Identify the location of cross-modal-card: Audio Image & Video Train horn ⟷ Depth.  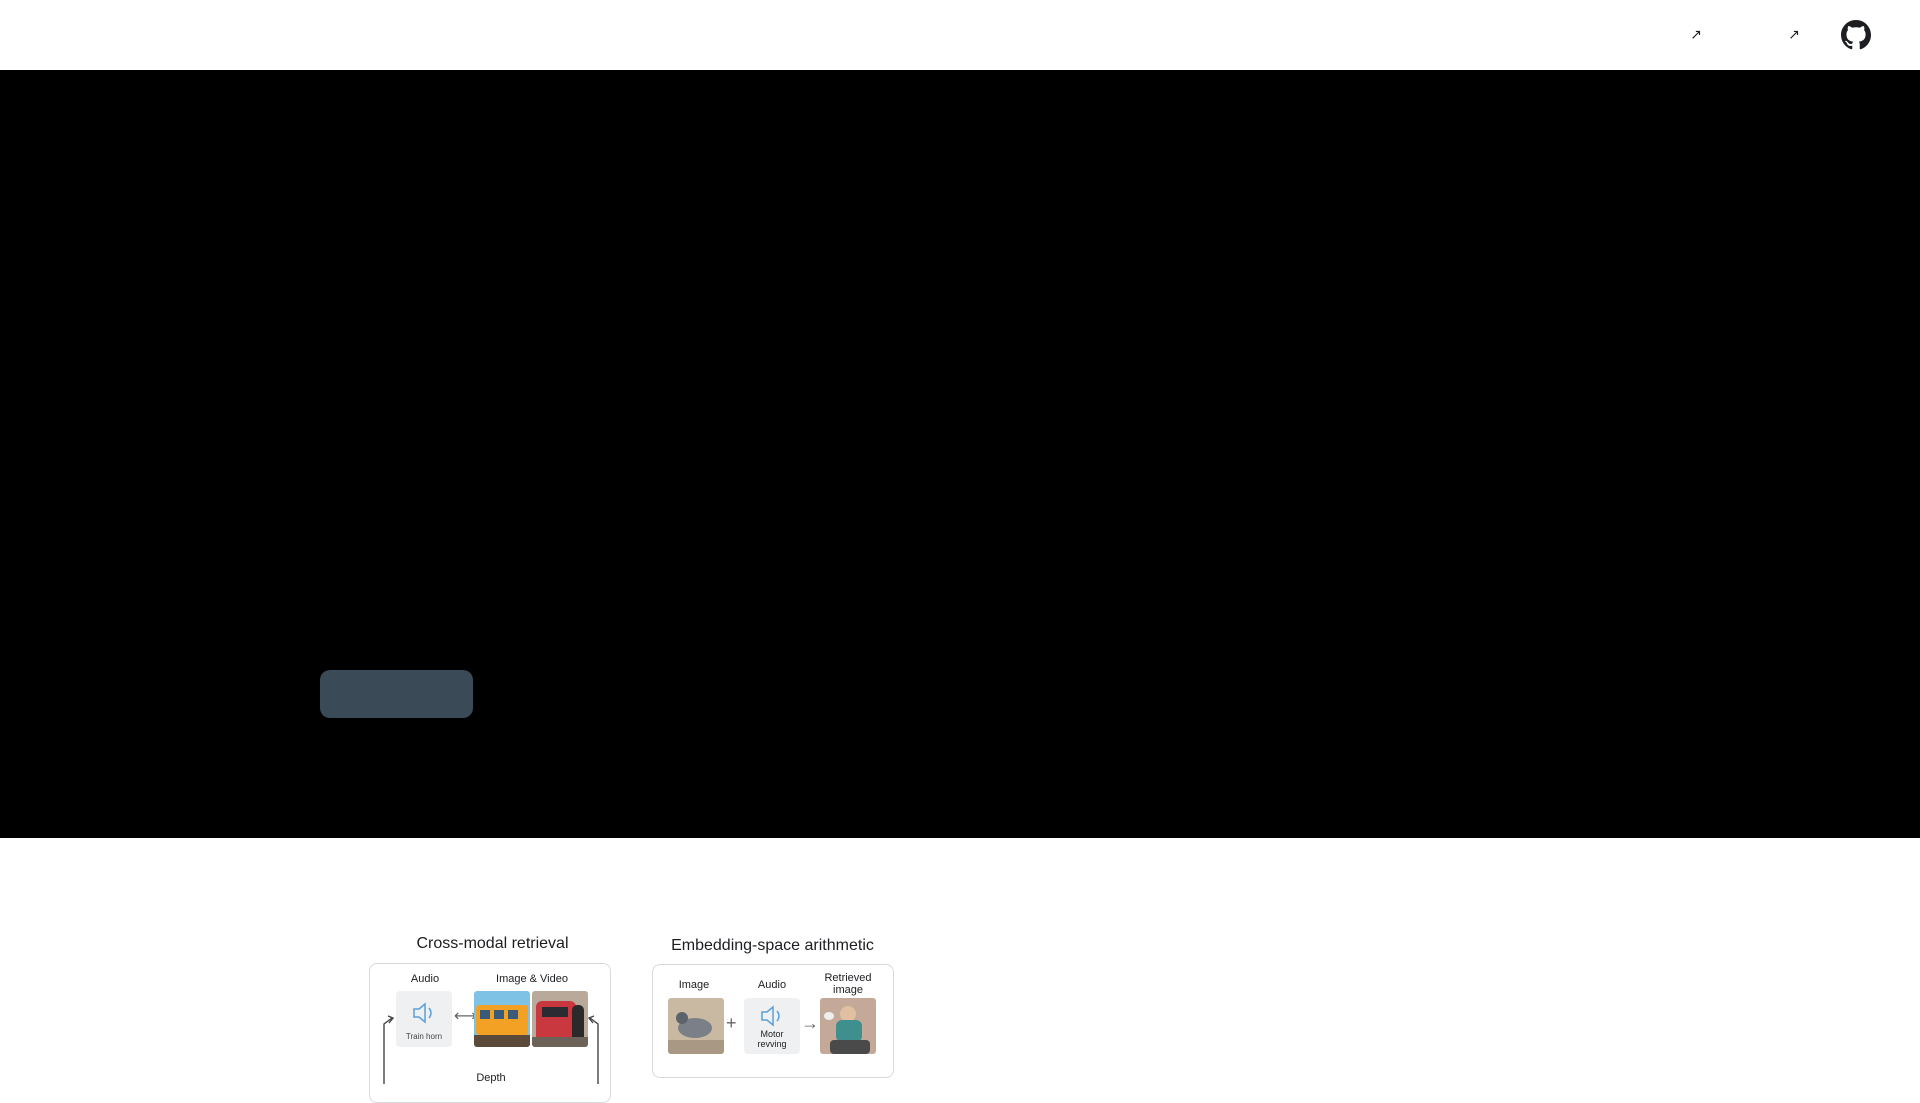
(490, 1033).